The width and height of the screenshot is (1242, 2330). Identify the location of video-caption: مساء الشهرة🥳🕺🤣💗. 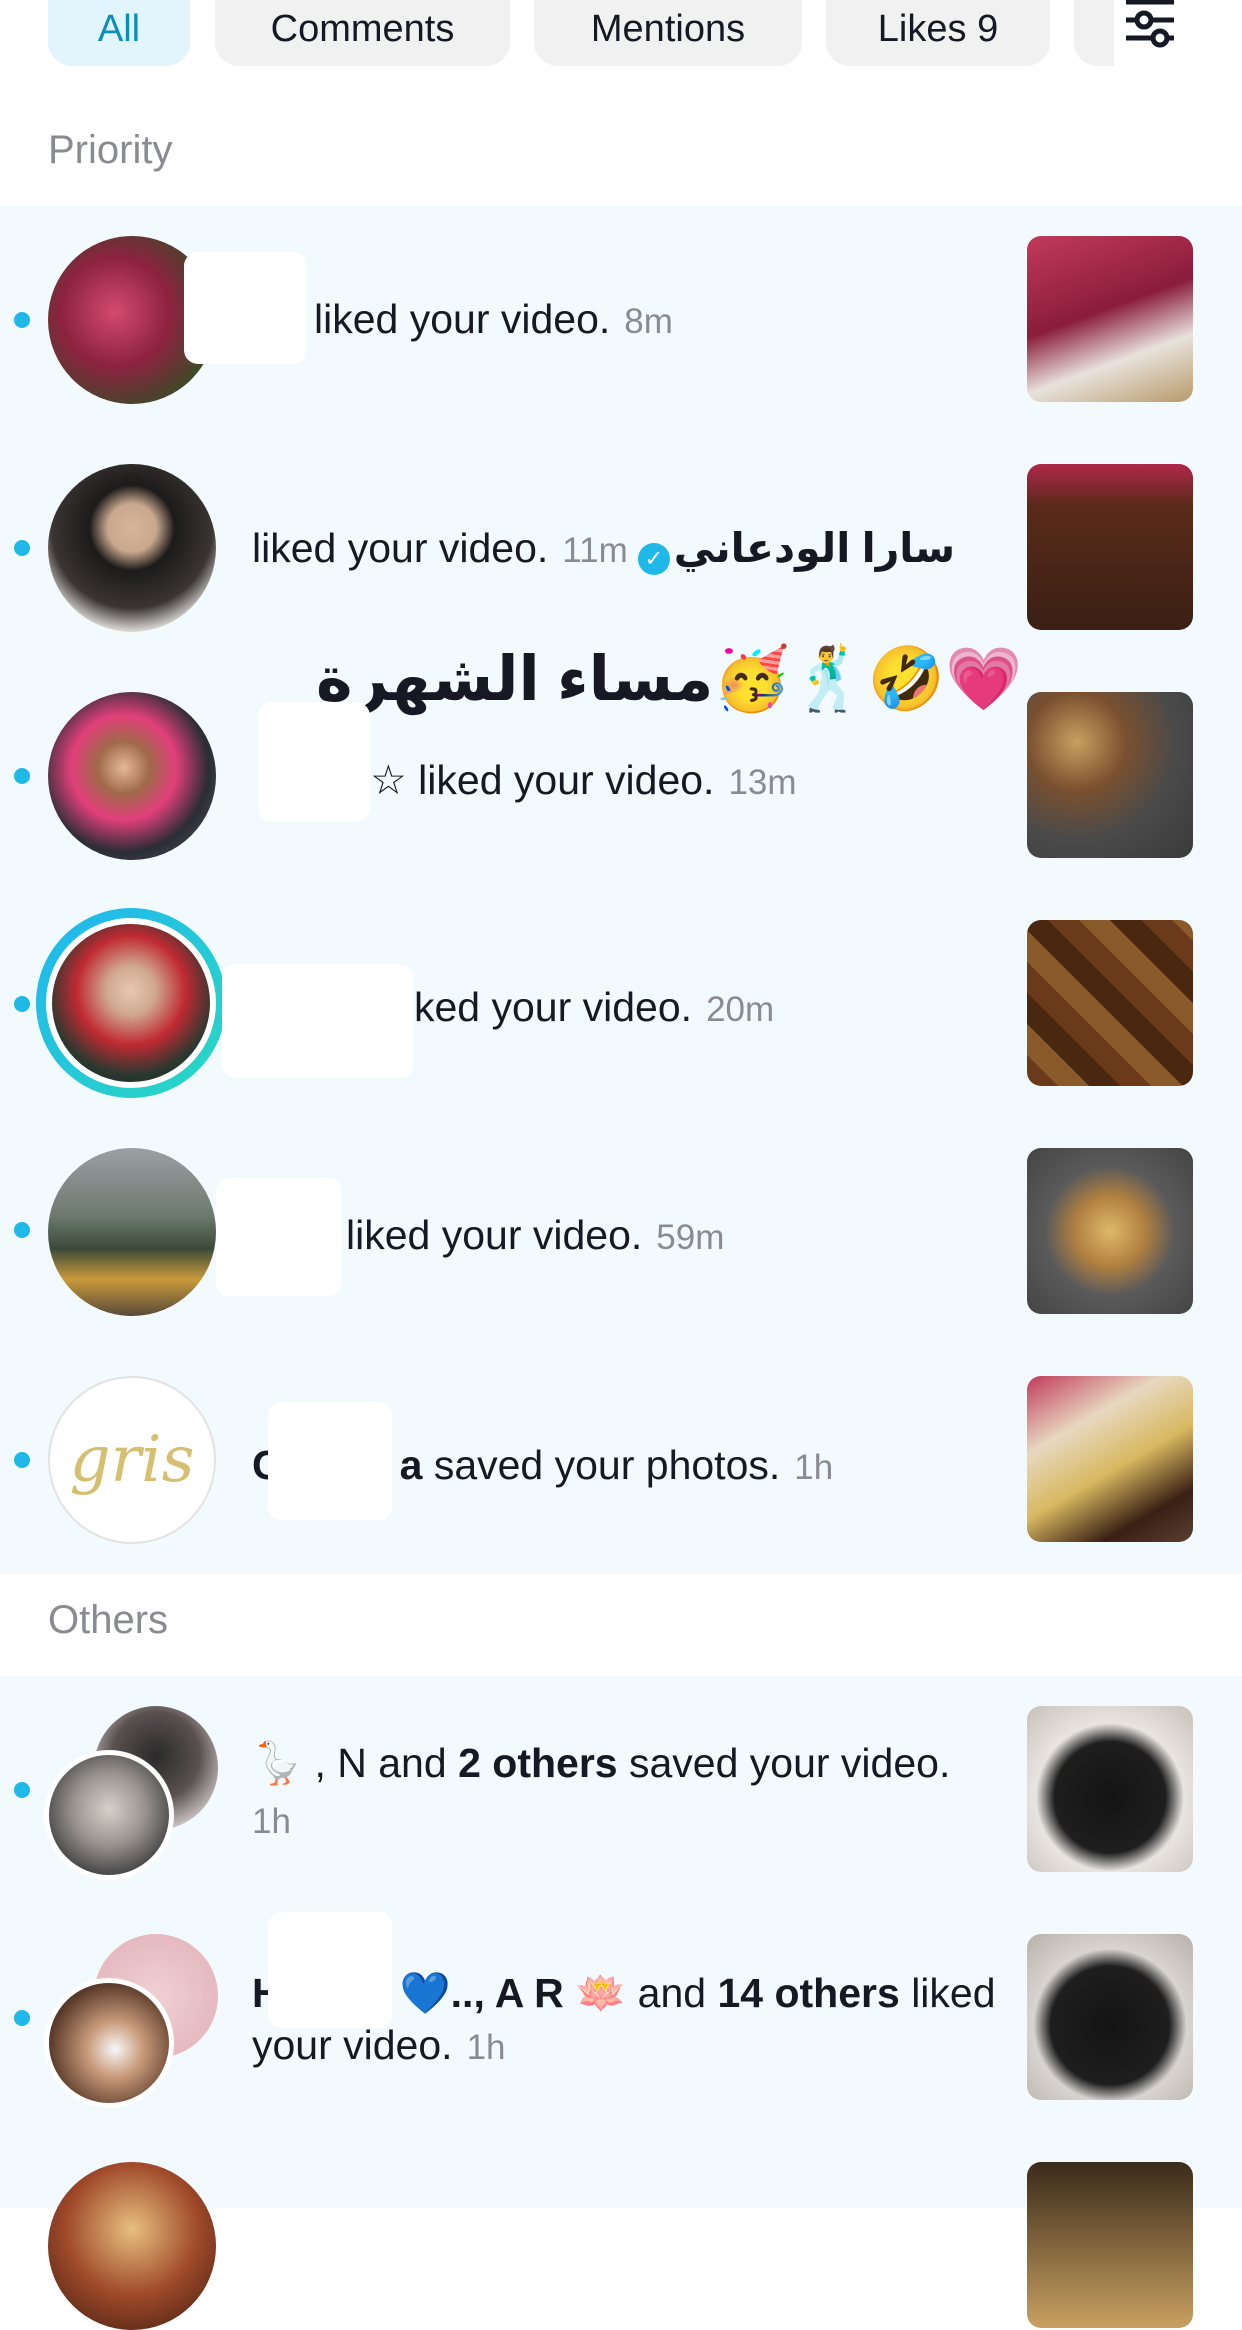
(669, 679).